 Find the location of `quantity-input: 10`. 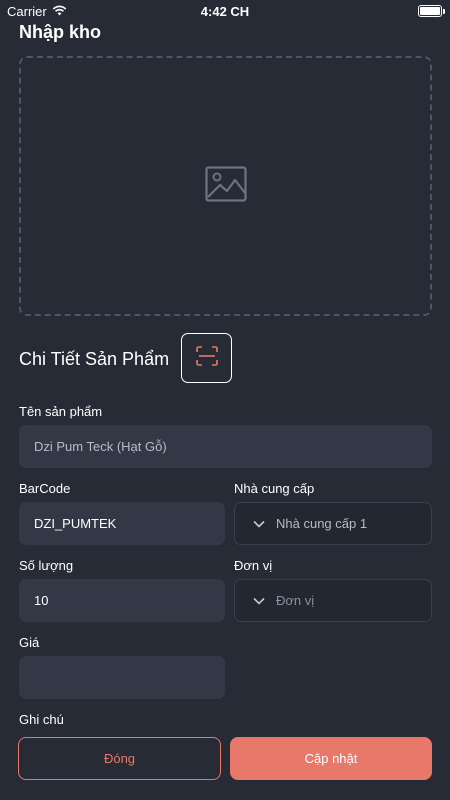

quantity-input: 10 is located at coordinates (122, 600).